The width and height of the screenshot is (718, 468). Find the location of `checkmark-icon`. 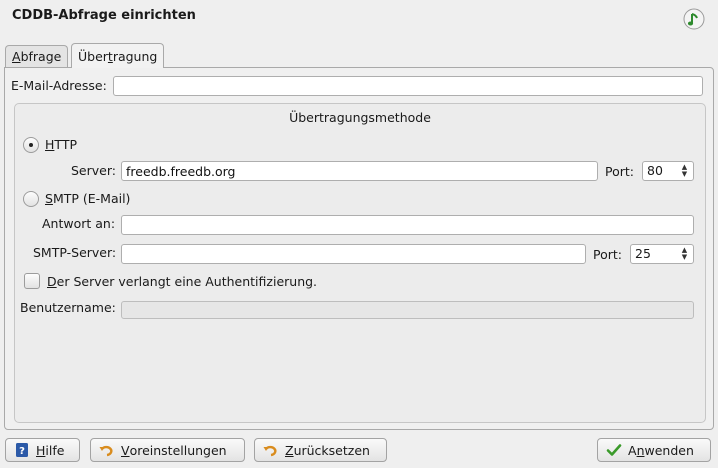

checkmark-icon is located at coordinates (614, 450).